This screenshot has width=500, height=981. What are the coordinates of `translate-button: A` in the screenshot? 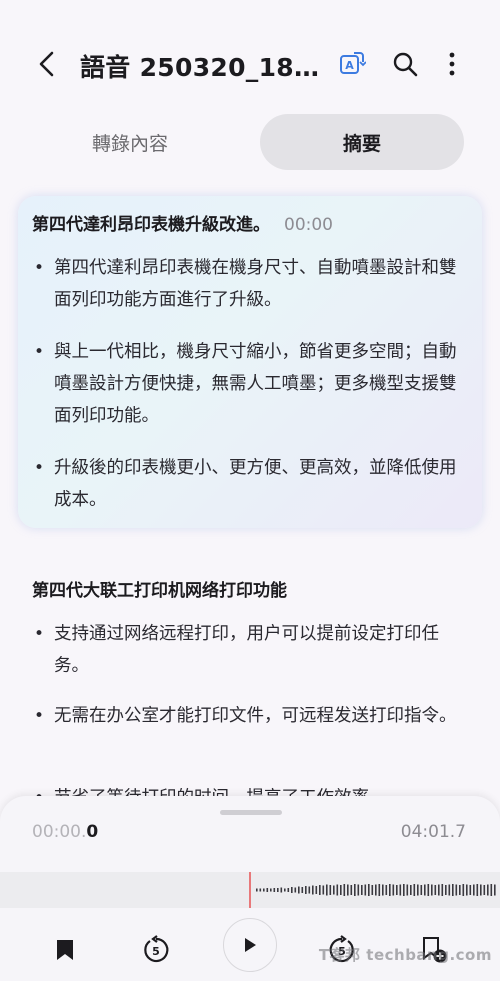 It's located at (352, 64).